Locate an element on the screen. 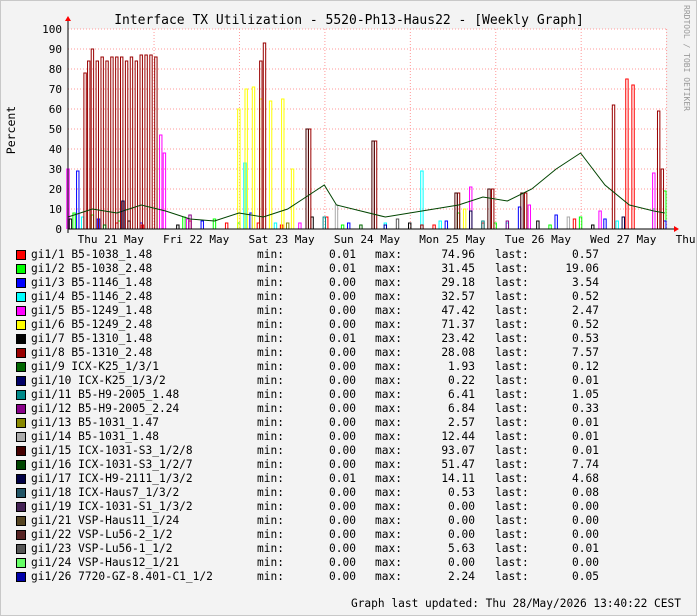 The width and height of the screenshot is (697, 616). legend-series-name: gi1/23 VSP-Lu56-1_1/2 is located at coordinates (102, 548).